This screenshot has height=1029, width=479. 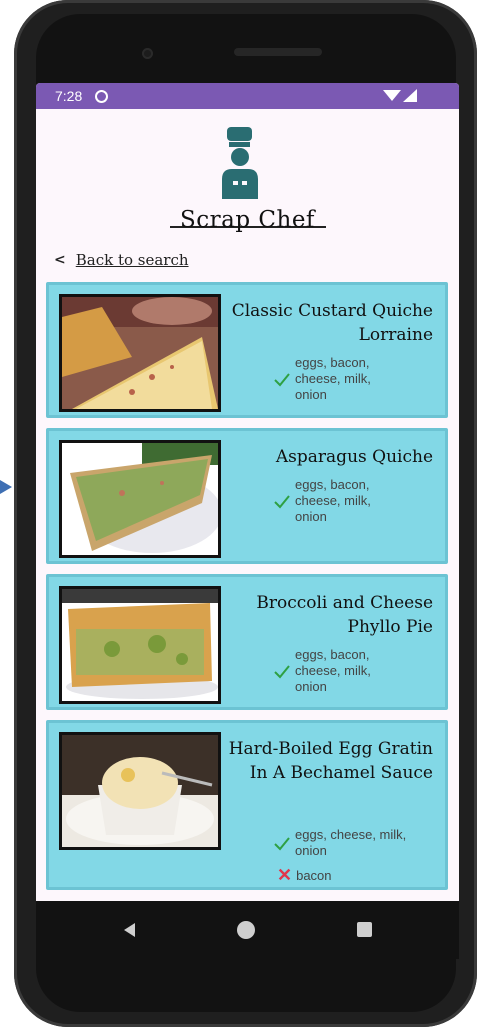 I want to click on recipe-title: Asparagus Quiche, so click(x=354, y=457).